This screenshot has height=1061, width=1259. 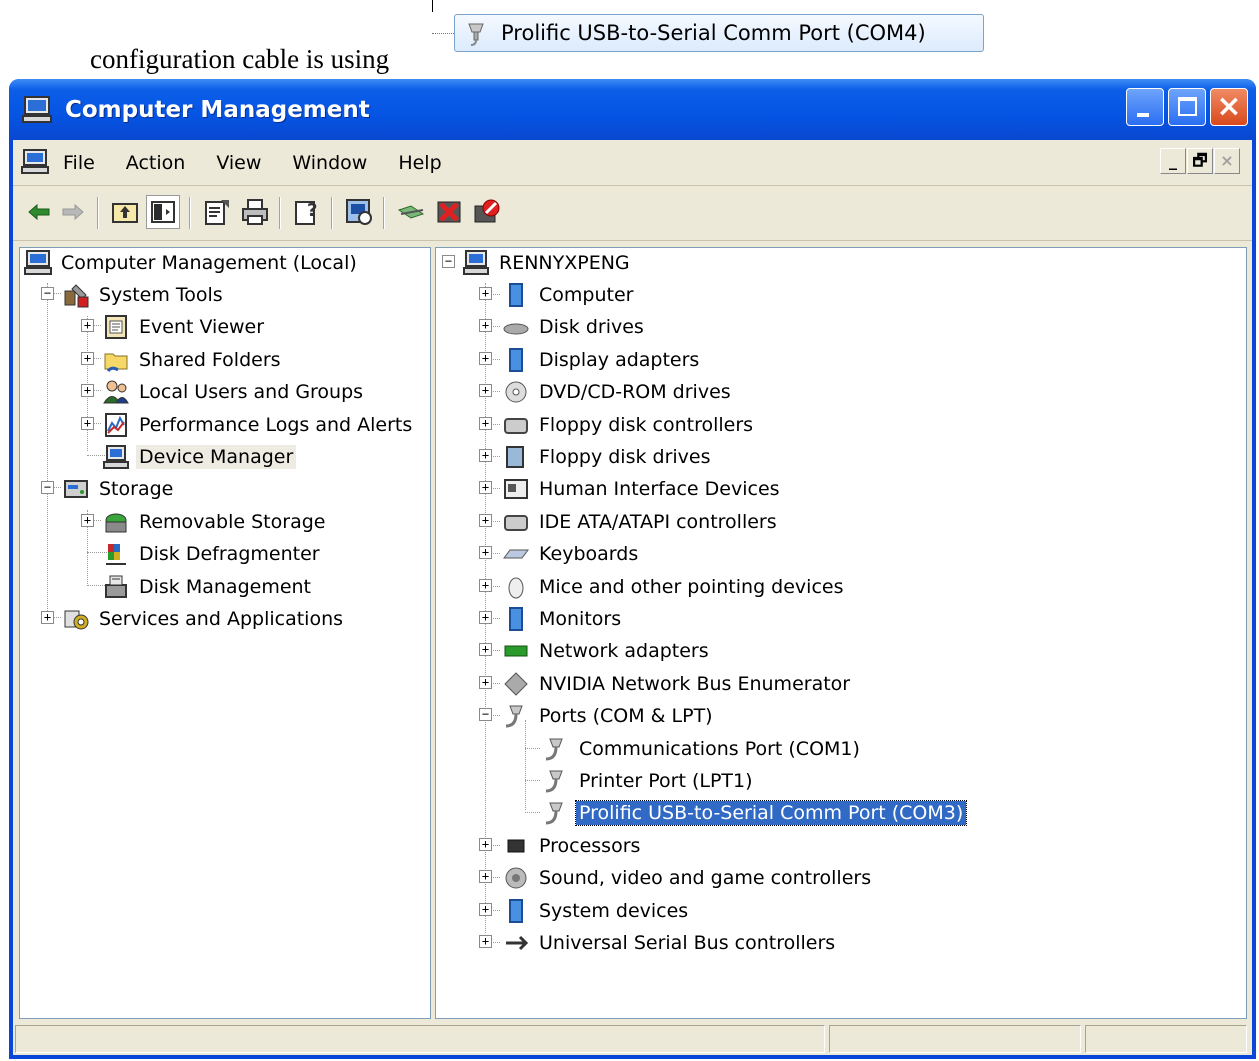 I want to click on tree-item-root: Computer Management (Local), so click(x=192, y=263).